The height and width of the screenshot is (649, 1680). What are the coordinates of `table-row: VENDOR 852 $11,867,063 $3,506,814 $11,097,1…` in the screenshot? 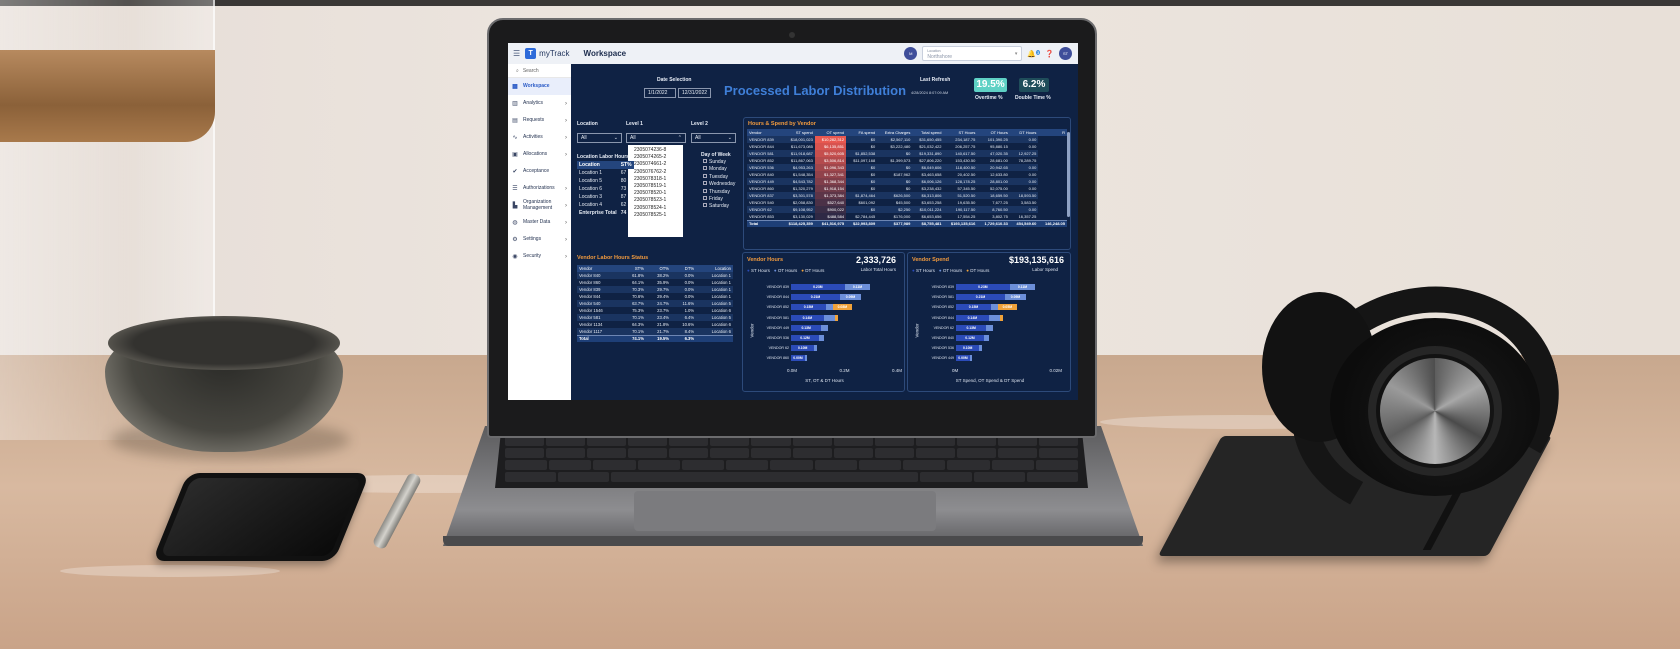 It's located at (907, 160).